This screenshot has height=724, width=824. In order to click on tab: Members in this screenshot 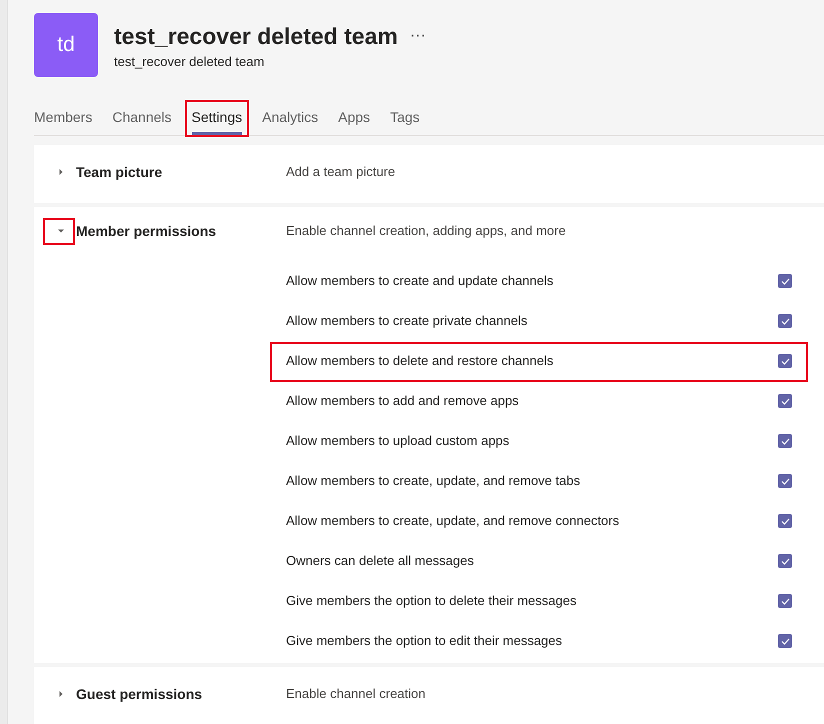, I will do `click(63, 119)`.